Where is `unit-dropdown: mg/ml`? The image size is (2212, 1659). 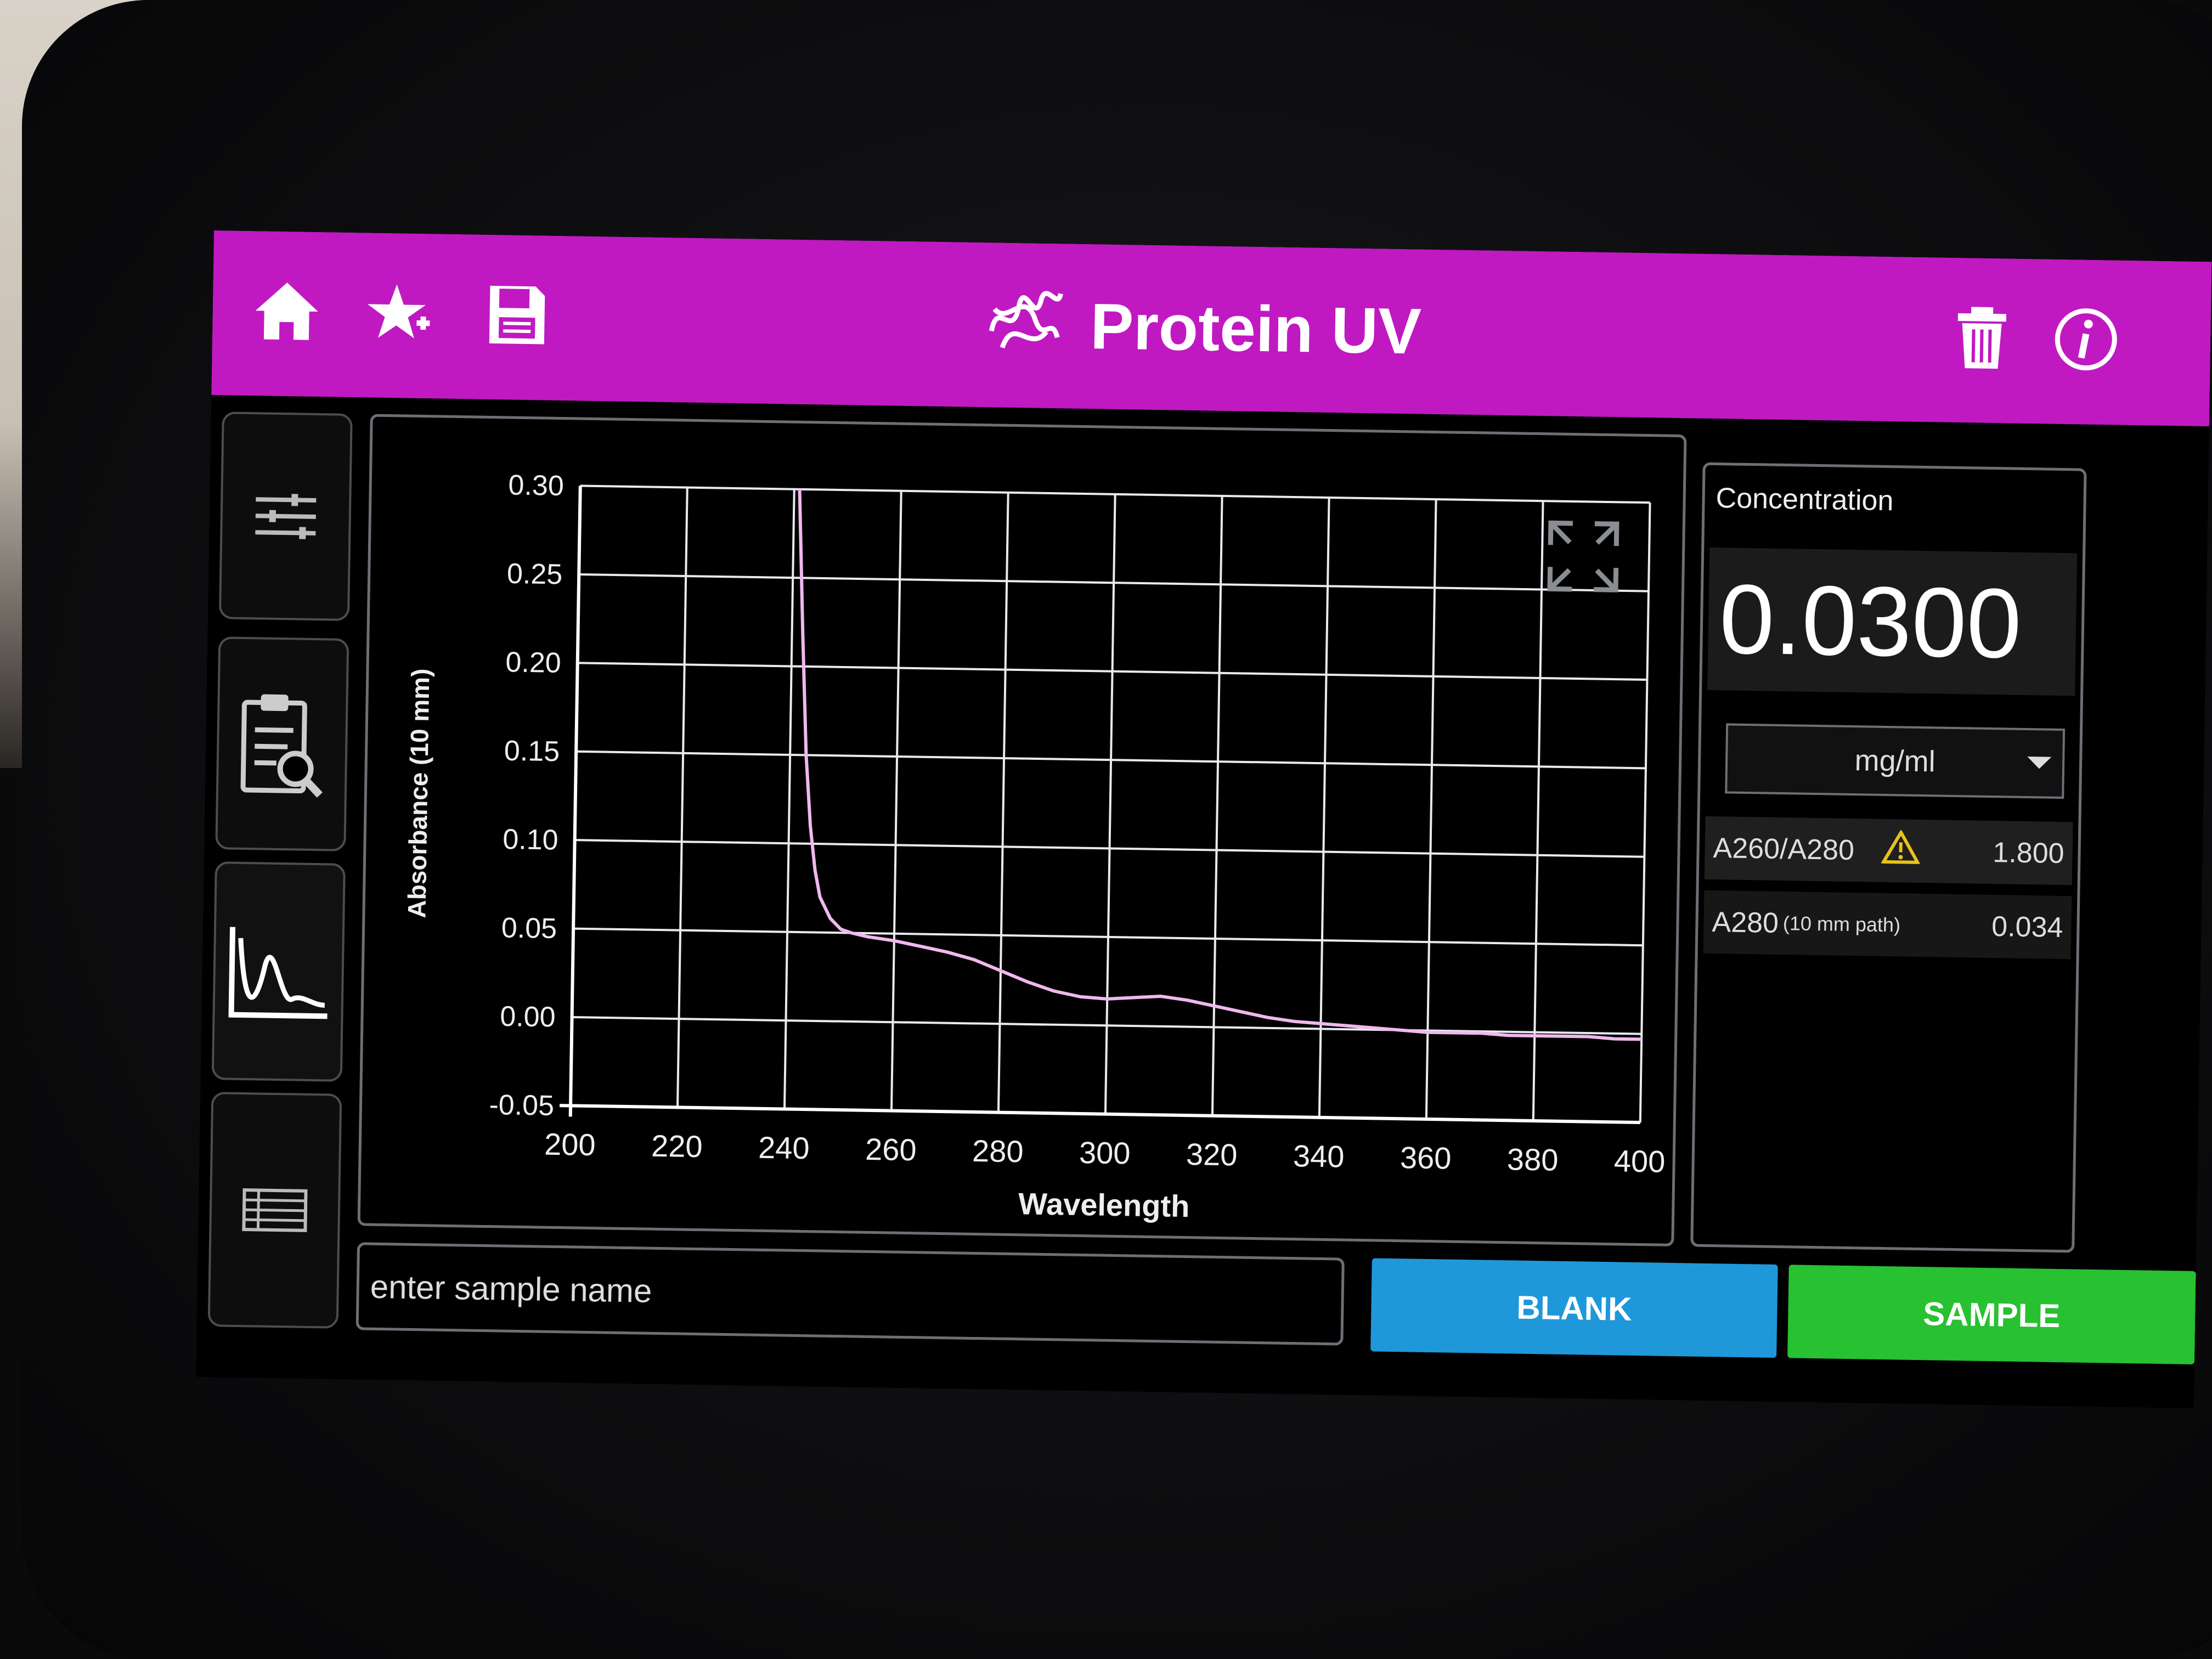
unit-dropdown: mg/ml is located at coordinates (1895, 761).